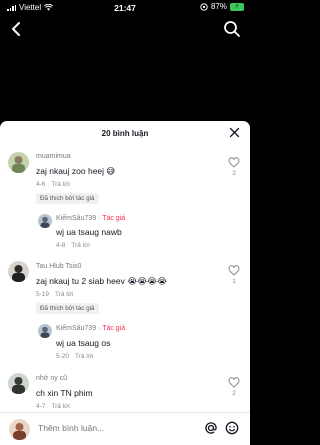 The image size is (320, 445). Describe the element at coordinates (76, 171) in the screenshot. I see `comment-text: zaj nkauj zoo heej 😅` at that location.